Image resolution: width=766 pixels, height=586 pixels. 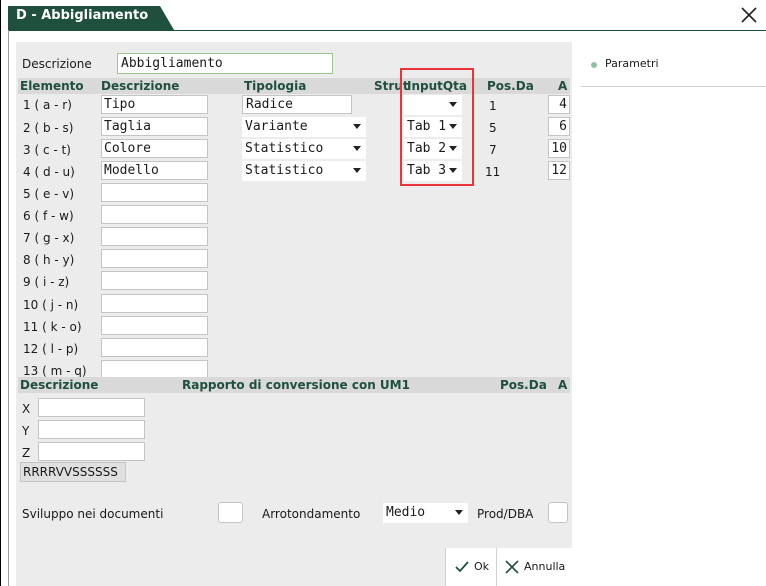 I want to click on pattern-field: RRRRVVSSSSSS, so click(x=73, y=472).